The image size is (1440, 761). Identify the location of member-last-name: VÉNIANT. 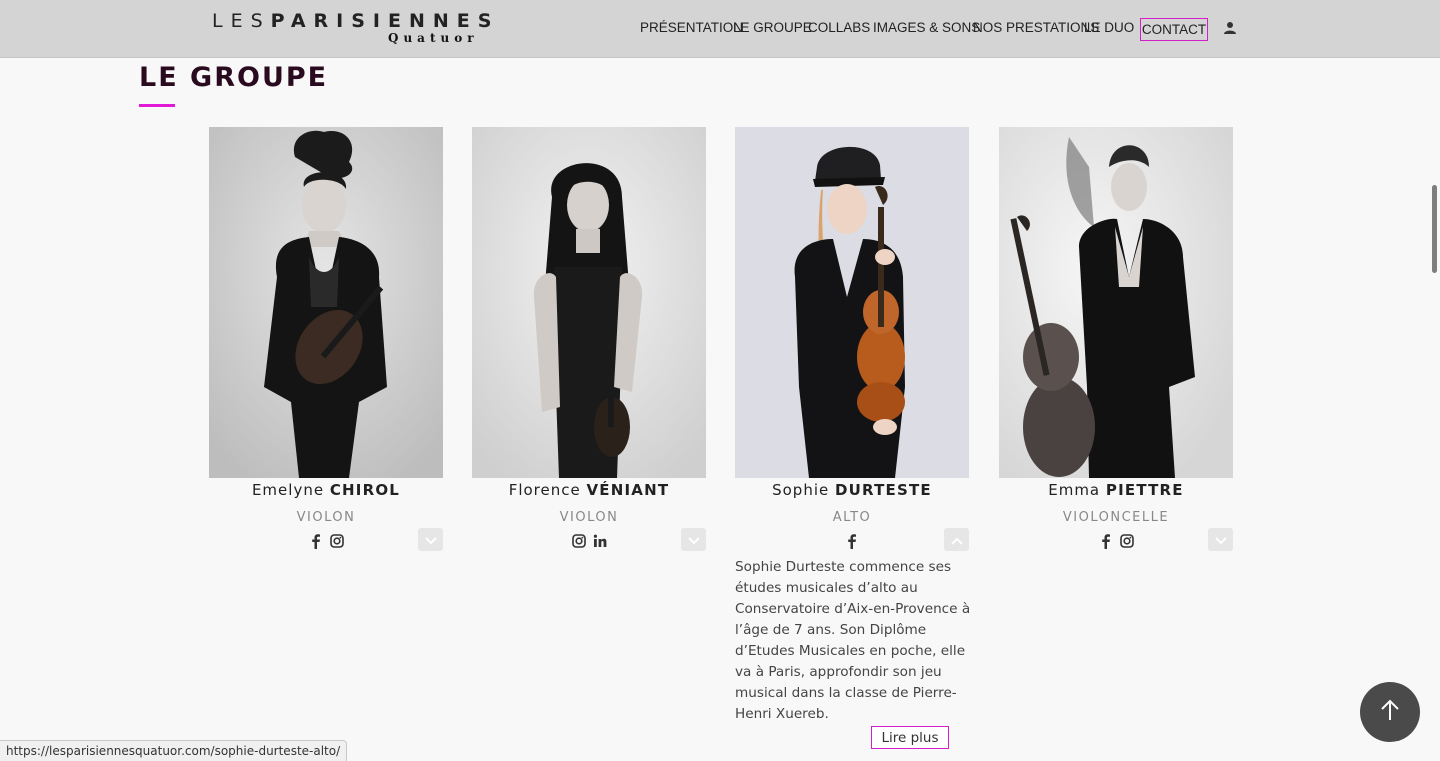
(628, 490).